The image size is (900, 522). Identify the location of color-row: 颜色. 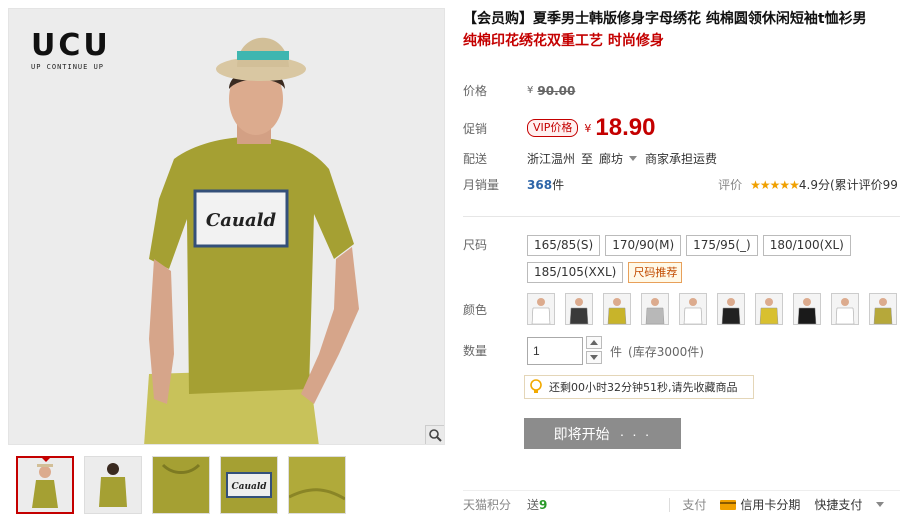
(681, 309).